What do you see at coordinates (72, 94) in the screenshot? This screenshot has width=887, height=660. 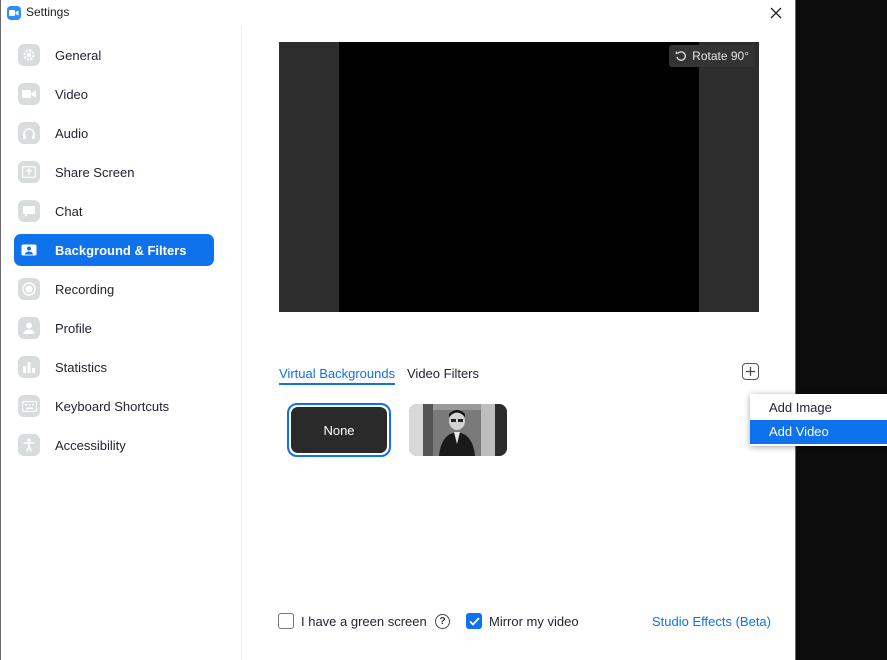 I see `sidebar-item-label: Video` at bounding box center [72, 94].